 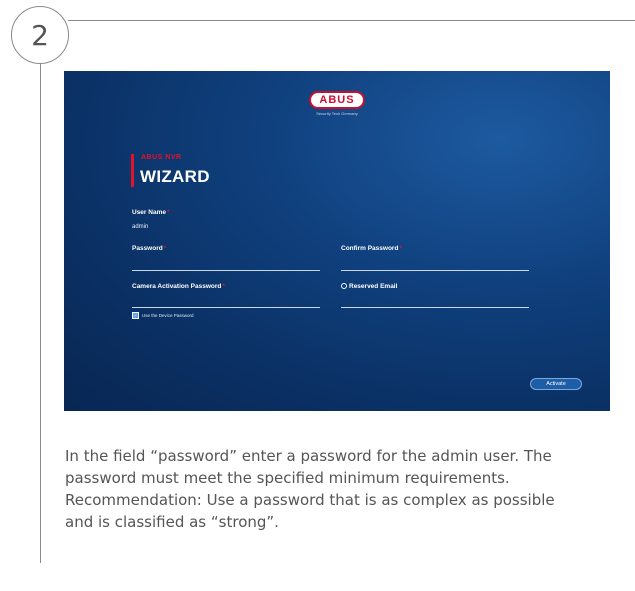 I want to click on step-number-circle: 2, so click(x=40, y=35).